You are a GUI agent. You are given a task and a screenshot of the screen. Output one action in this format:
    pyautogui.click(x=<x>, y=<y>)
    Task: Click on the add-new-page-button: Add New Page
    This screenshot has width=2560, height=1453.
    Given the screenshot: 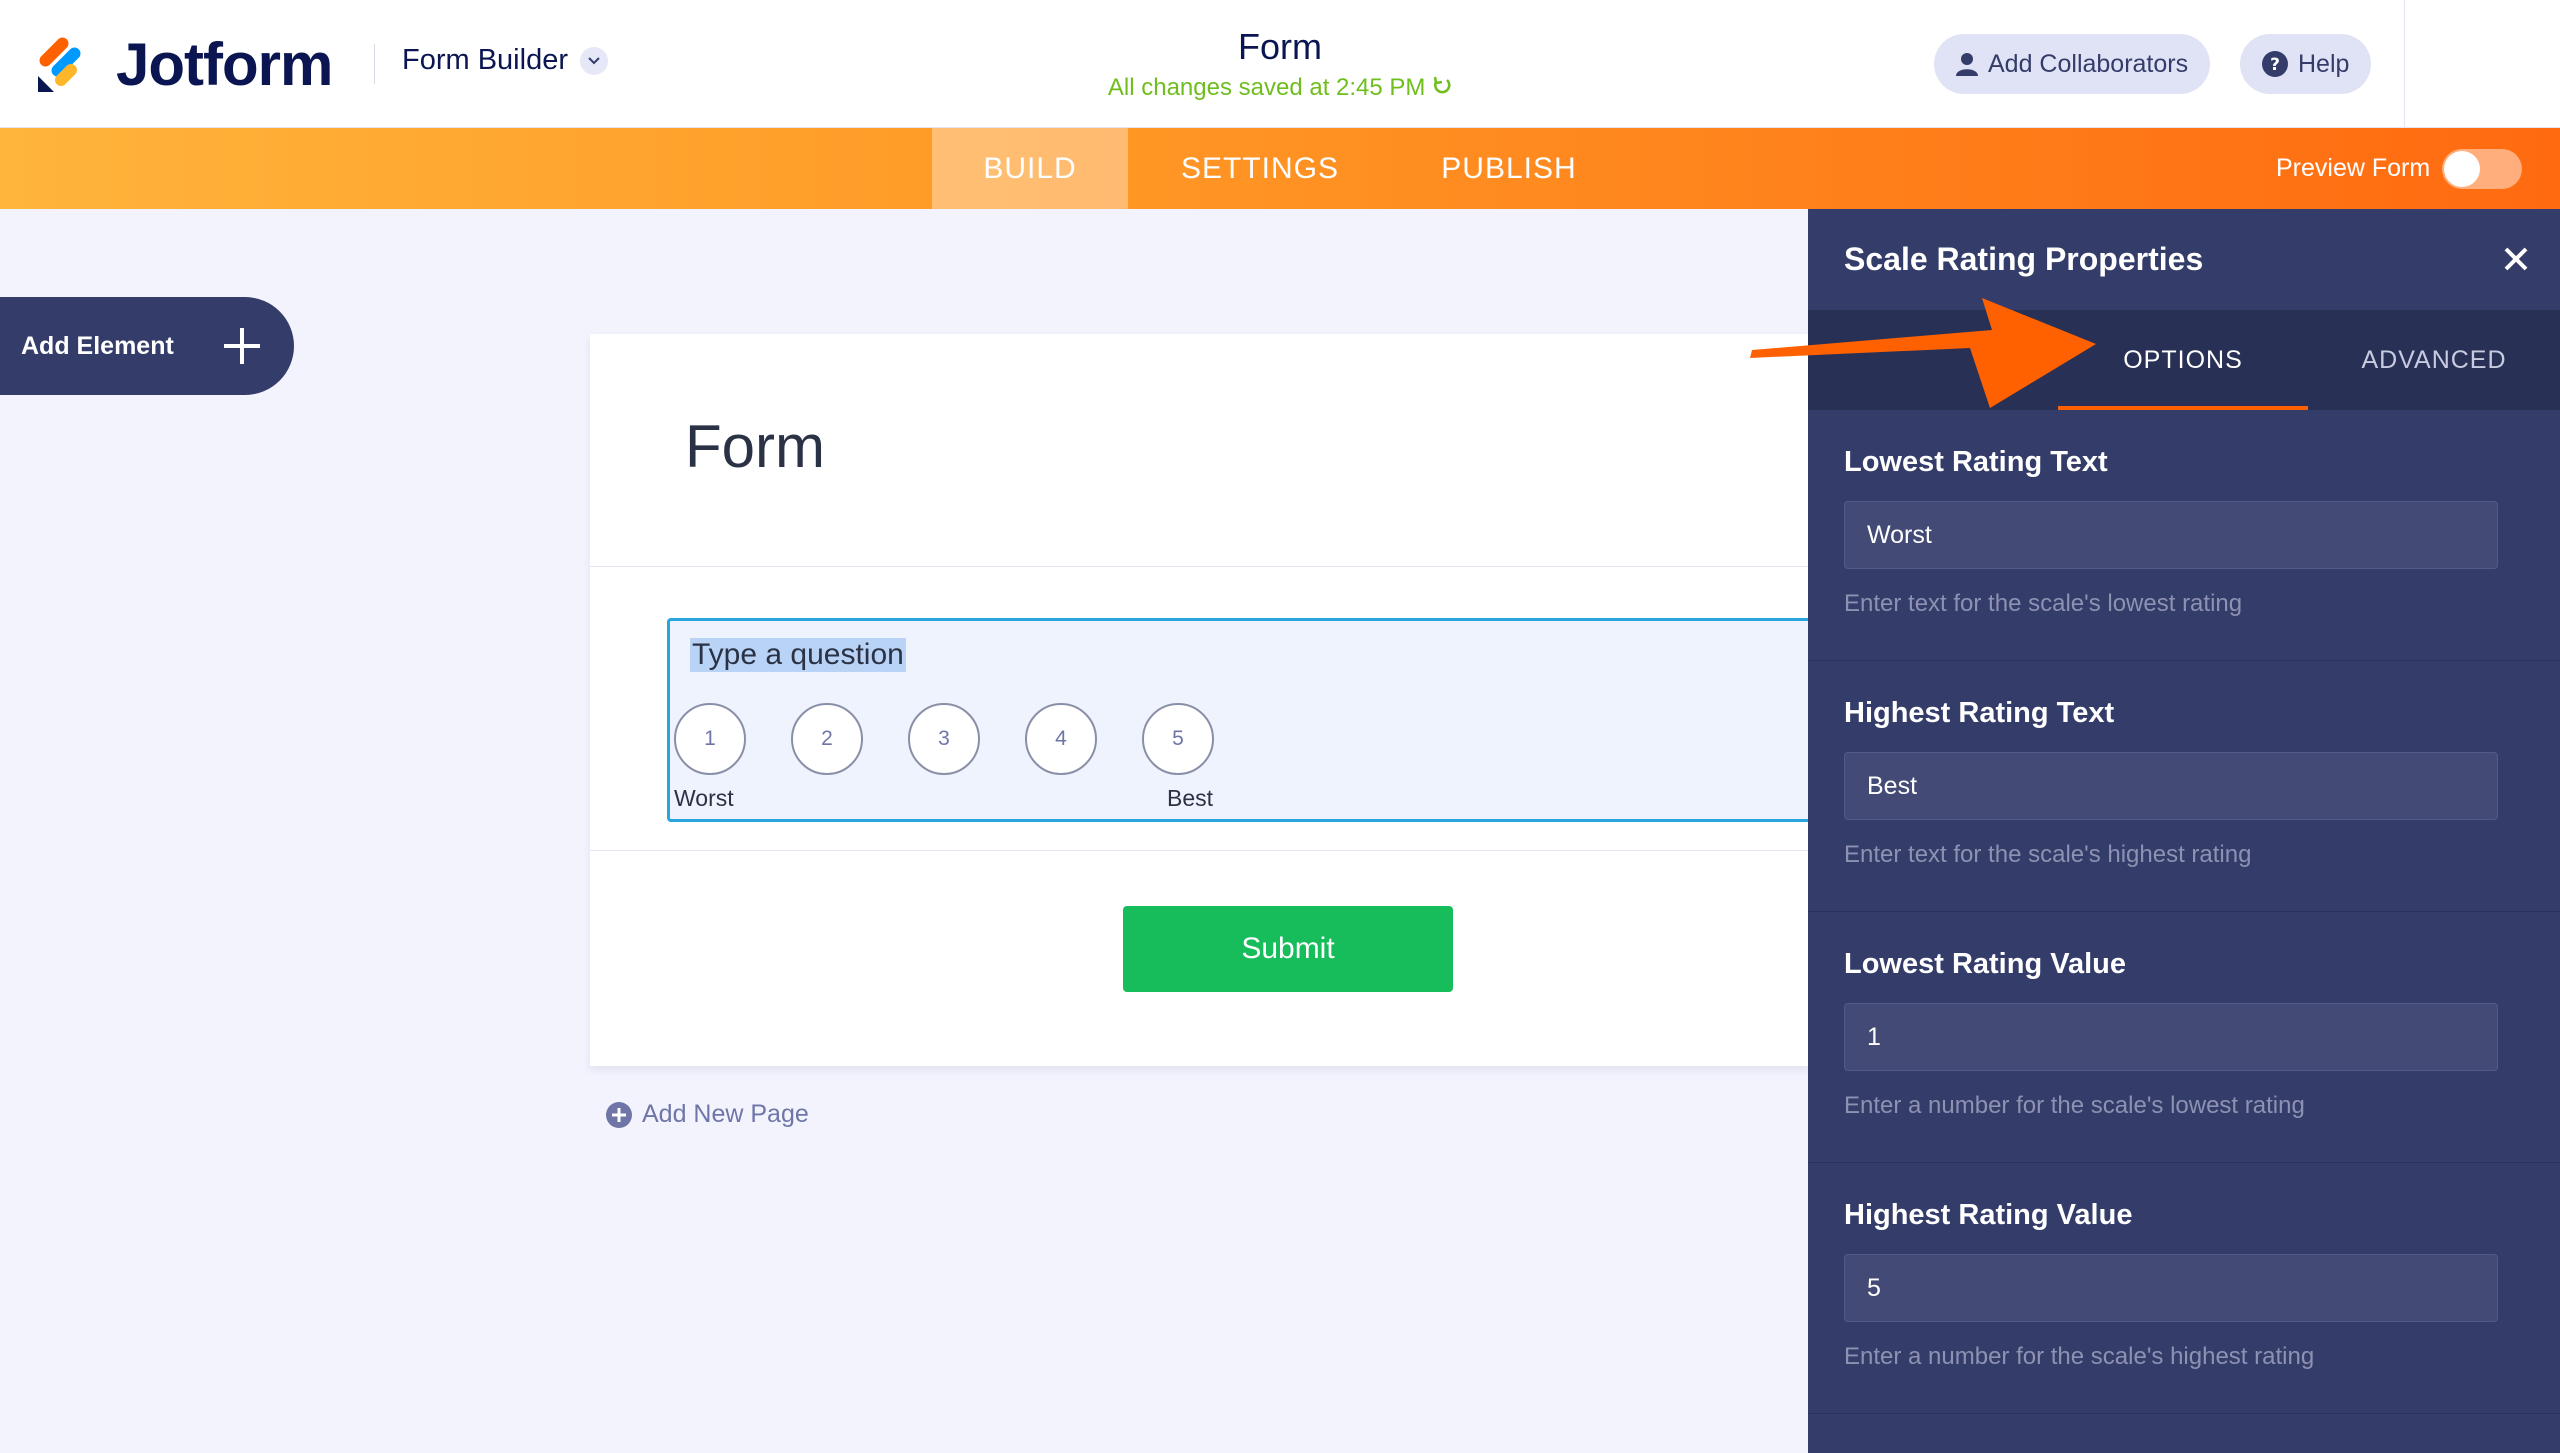 What is the action you would take?
    pyautogui.click(x=707, y=1114)
    